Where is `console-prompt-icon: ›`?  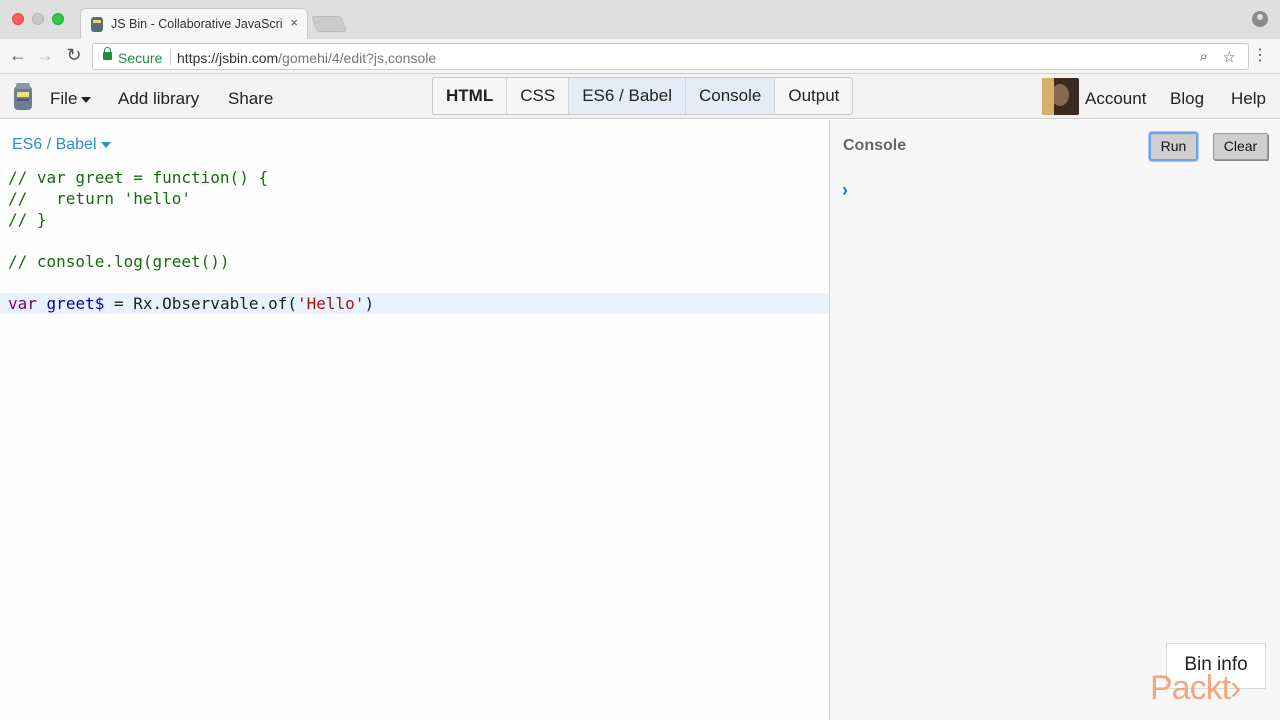 console-prompt-icon: › is located at coordinates (845, 190).